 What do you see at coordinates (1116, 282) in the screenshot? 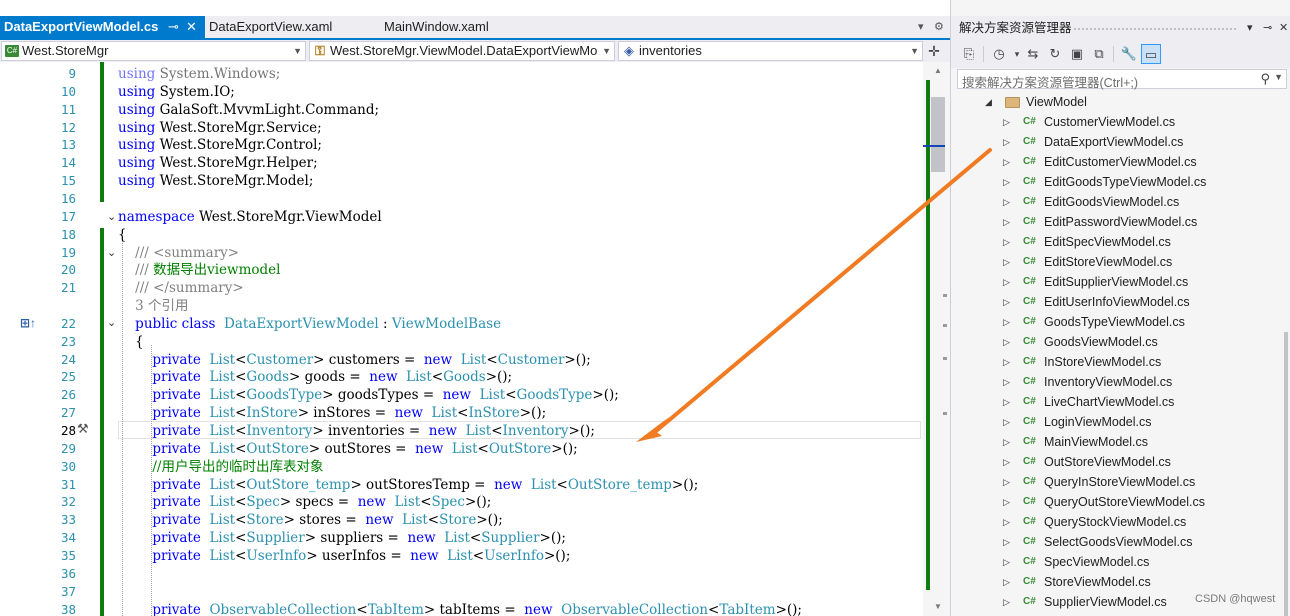
I see `tree-item-file: ▷ C# EditSupplierViewModel.cs` at bounding box center [1116, 282].